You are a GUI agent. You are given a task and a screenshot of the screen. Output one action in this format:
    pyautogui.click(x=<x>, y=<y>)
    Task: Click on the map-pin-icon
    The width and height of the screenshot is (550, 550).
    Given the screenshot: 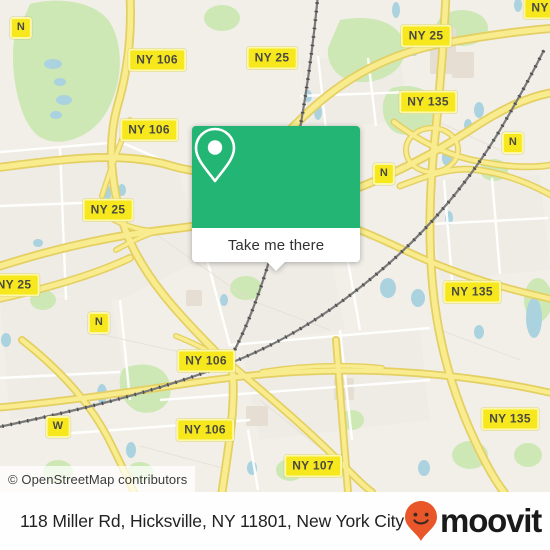 What is the action you would take?
    pyautogui.click(x=215, y=155)
    